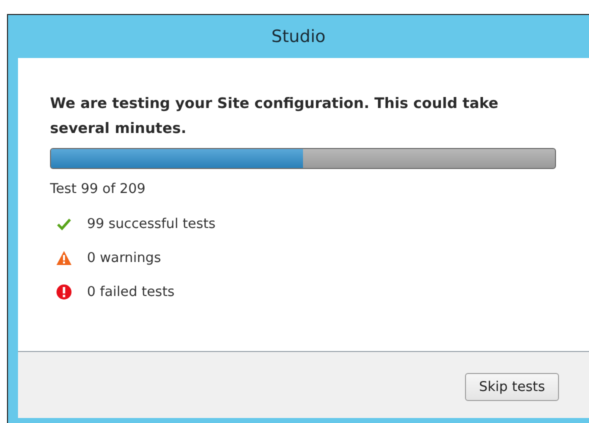 This screenshot has height=423, width=589. What do you see at coordinates (512, 387) in the screenshot?
I see `skip-tests-button: Skip tests` at bounding box center [512, 387].